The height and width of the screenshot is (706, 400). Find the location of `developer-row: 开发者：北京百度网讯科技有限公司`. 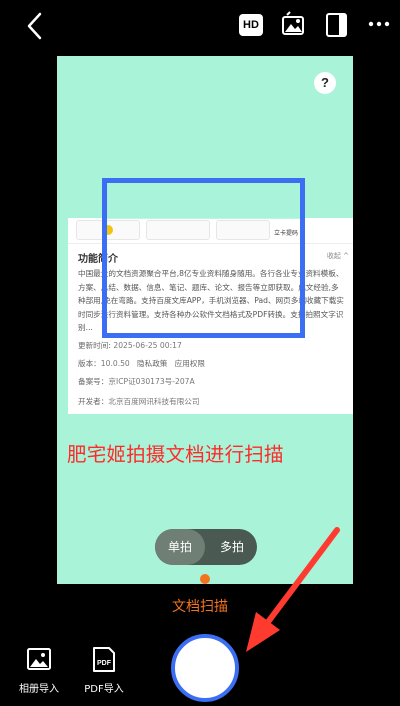

developer-row: 开发者：北京百度网讯科技有限公司 is located at coordinates (139, 401).